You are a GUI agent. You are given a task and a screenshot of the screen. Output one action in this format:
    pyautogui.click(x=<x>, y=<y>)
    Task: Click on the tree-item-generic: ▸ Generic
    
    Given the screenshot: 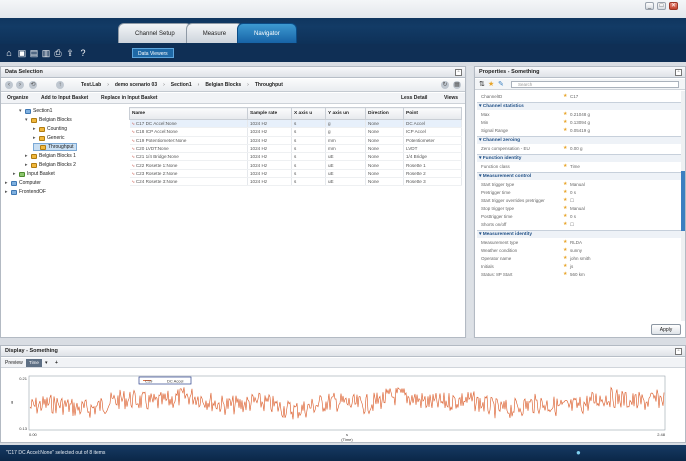 What is the action you would take?
    pyautogui.click(x=49, y=138)
    